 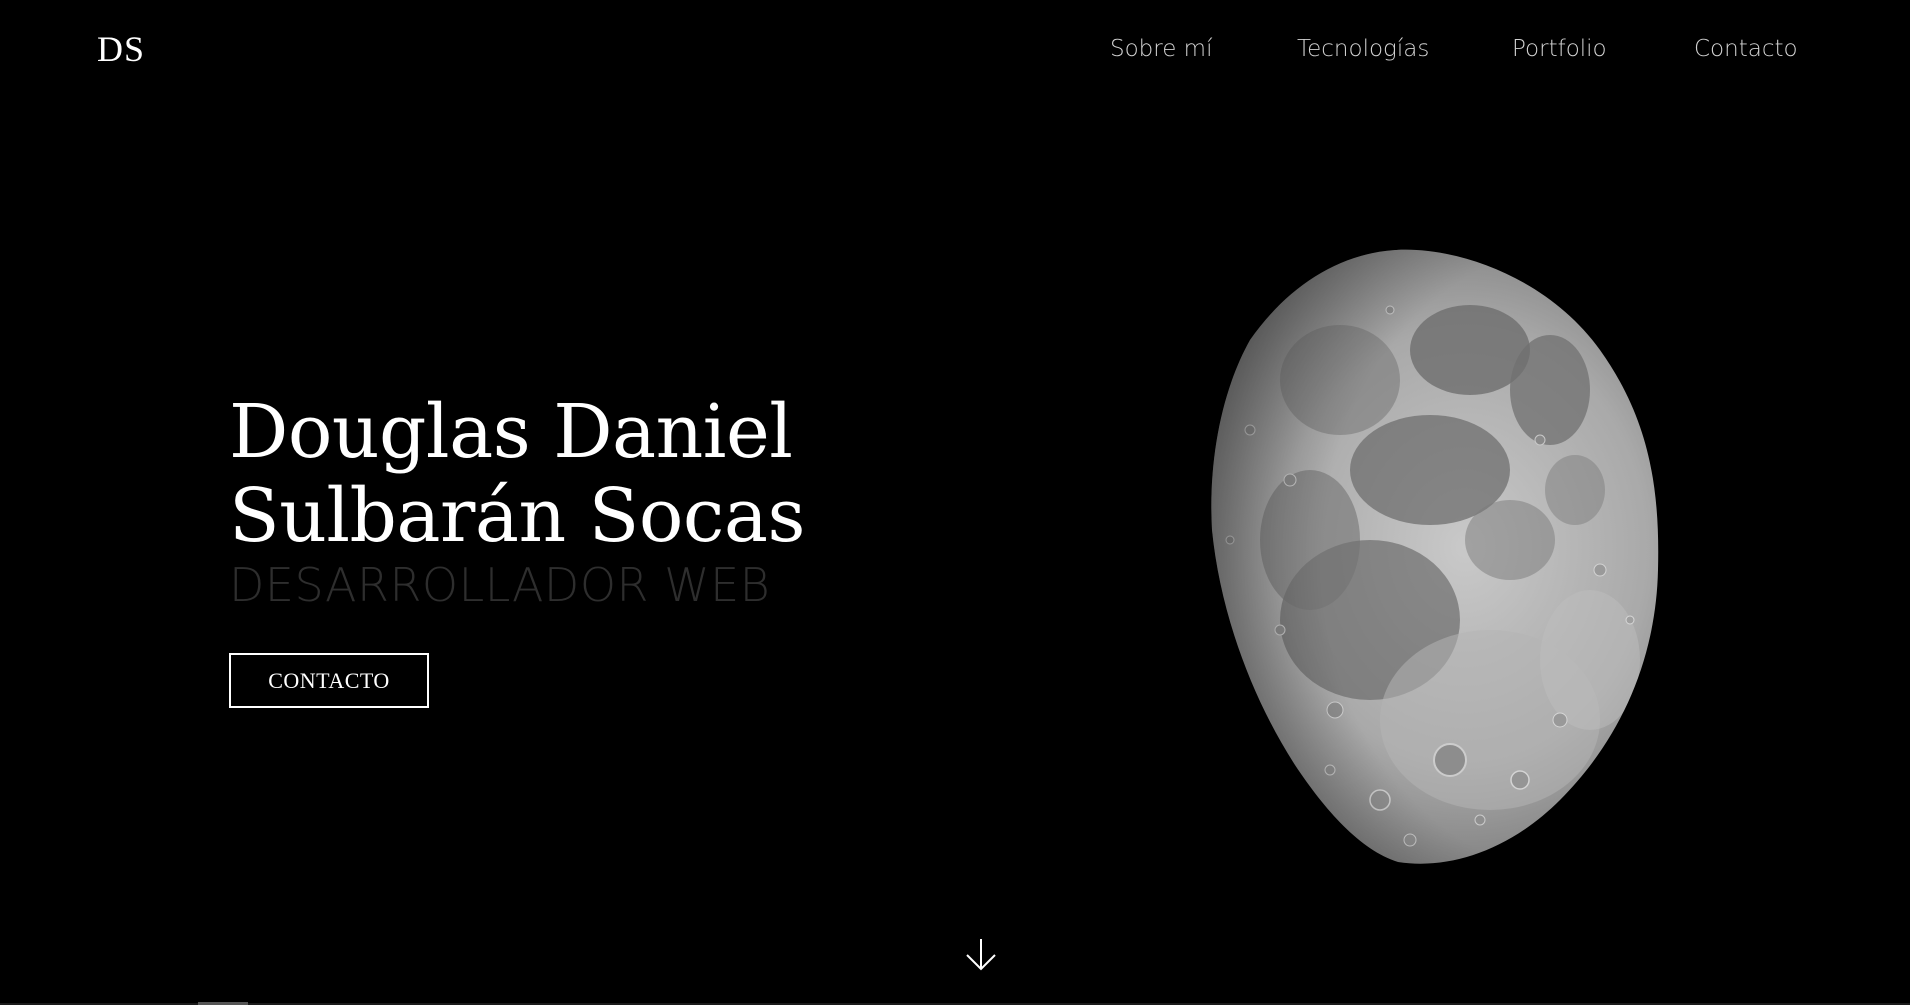 I want to click on hero-role: DESARROLLADOR WEB, so click(x=500, y=585).